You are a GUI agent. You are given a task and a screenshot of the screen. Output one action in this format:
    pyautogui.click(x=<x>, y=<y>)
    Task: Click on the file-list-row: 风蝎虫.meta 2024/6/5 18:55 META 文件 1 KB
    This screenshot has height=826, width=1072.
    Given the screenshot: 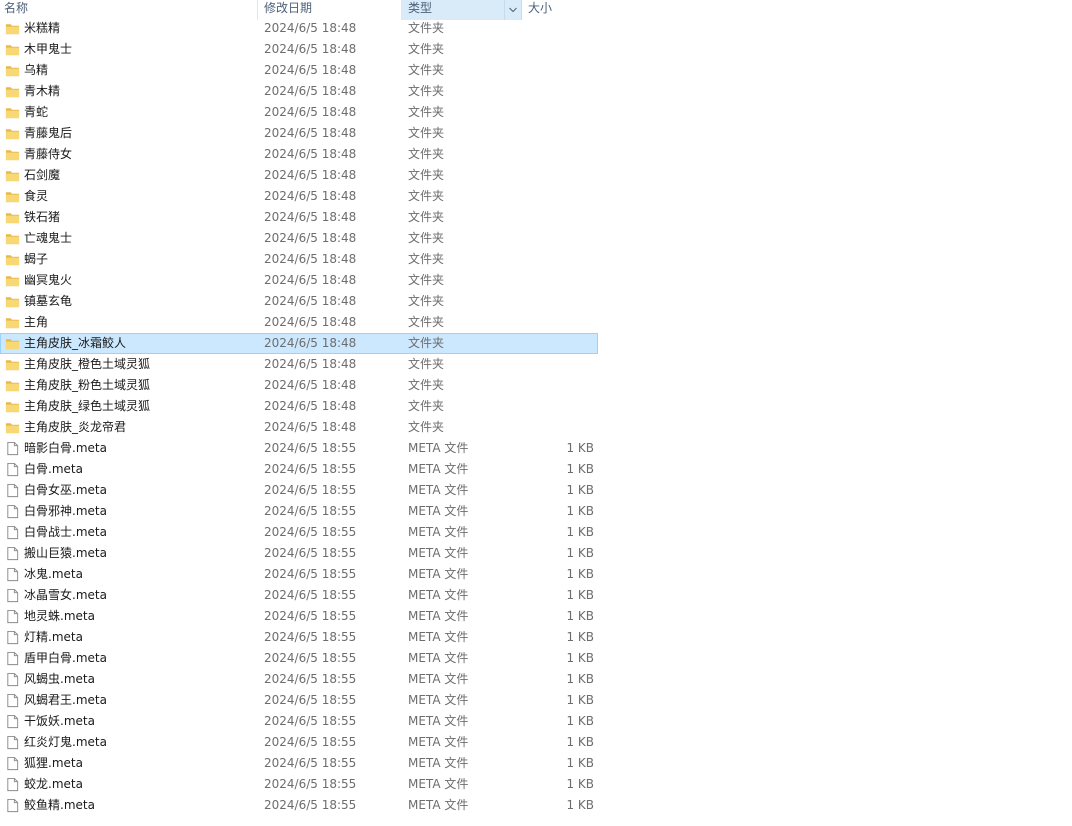 What is the action you would take?
    pyautogui.click(x=299, y=679)
    